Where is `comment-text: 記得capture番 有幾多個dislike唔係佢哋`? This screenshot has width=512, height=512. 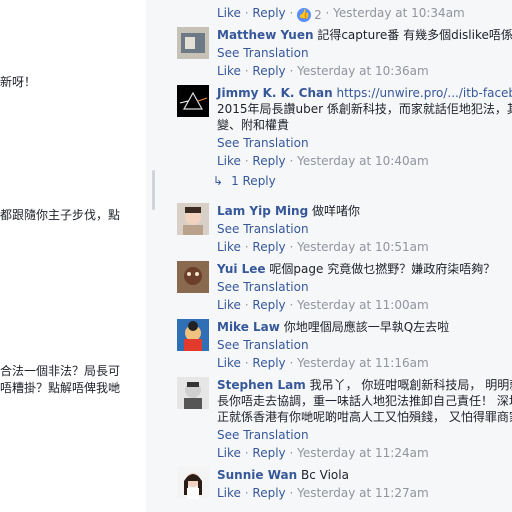
comment-text: 記得capture番 有幾多個dislike唔係佢哋 is located at coordinates (414, 35).